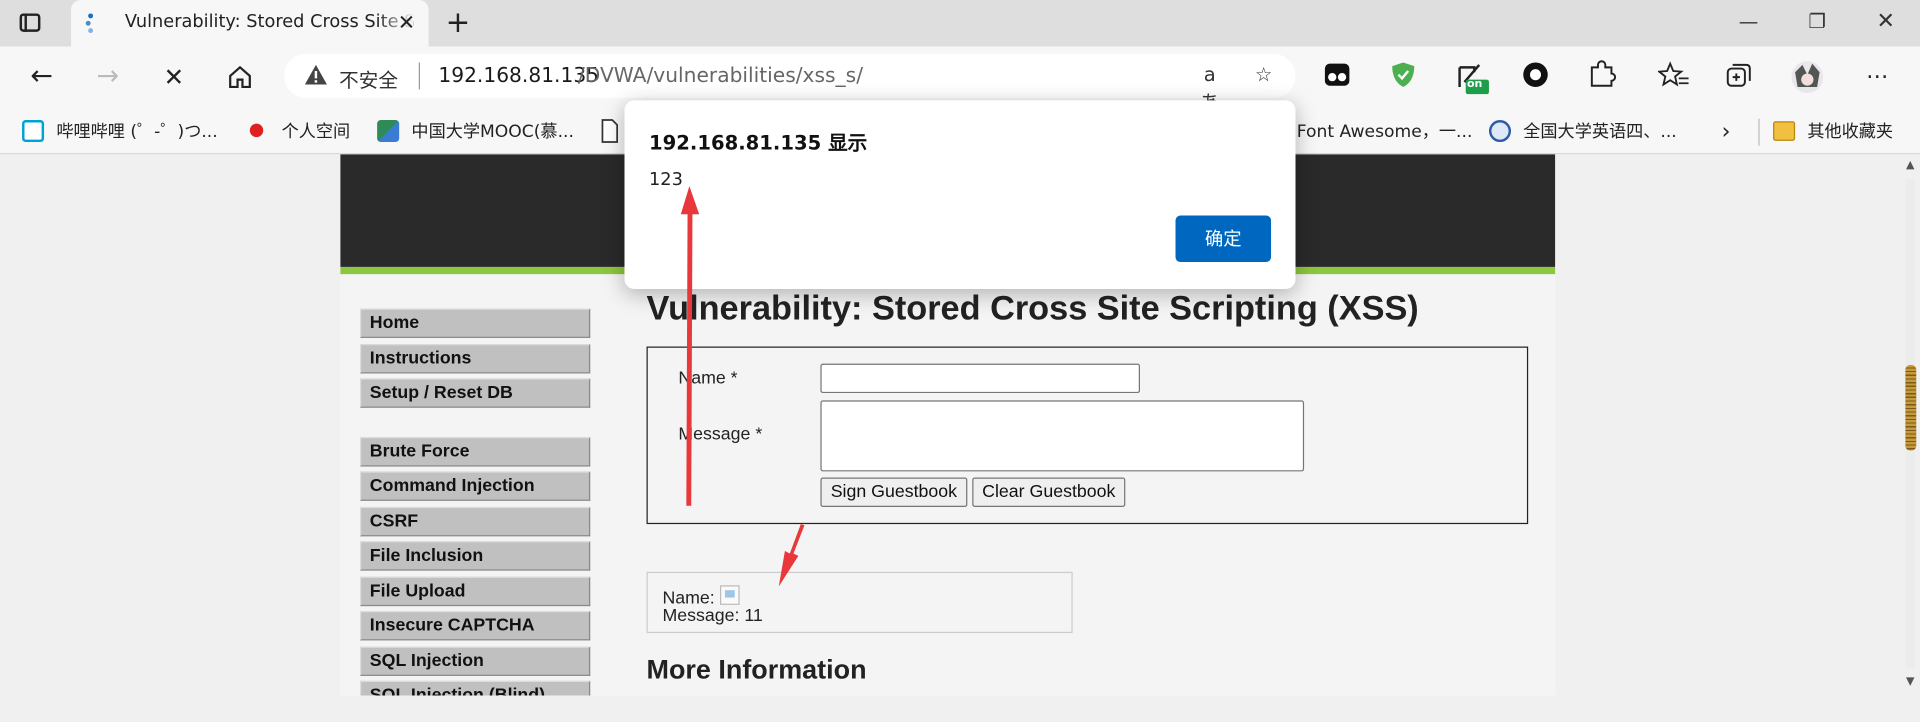 This screenshot has height=722, width=1920. I want to click on alert-dialog: 192.168.81.135 显示 123 确定, so click(960, 194).